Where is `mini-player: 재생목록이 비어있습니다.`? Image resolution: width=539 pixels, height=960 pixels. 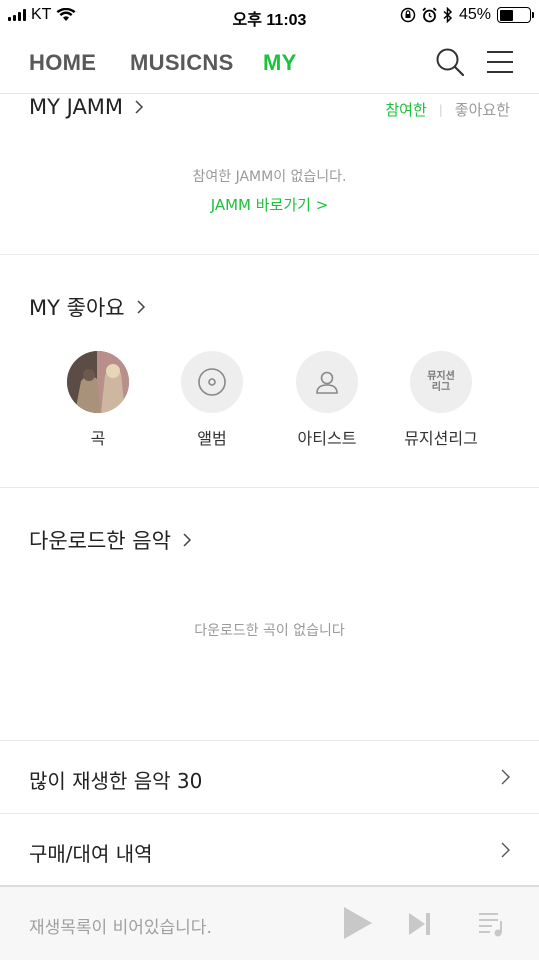 mini-player: 재생목록이 비어있습니다. is located at coordinates (269, 922).